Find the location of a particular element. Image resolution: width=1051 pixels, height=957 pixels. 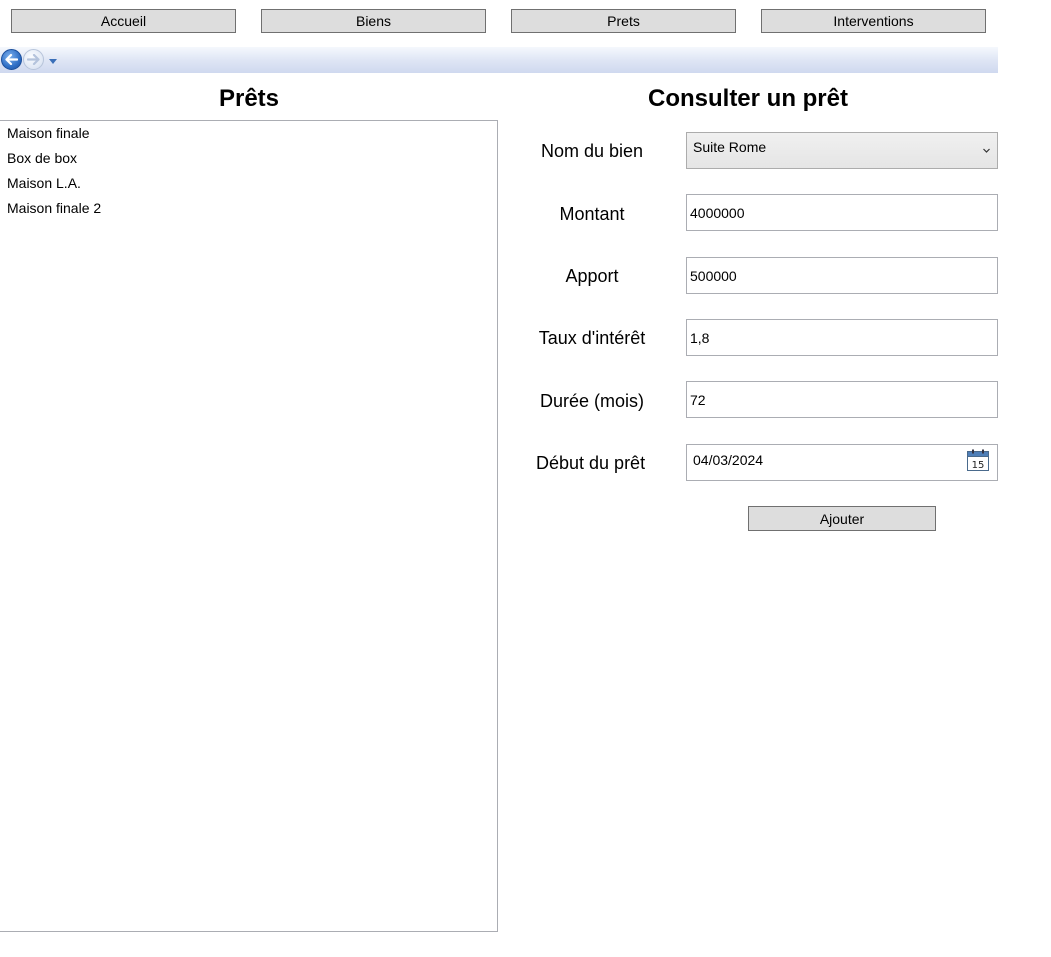

loans-button: Prets is located at coordinates (623, 21).